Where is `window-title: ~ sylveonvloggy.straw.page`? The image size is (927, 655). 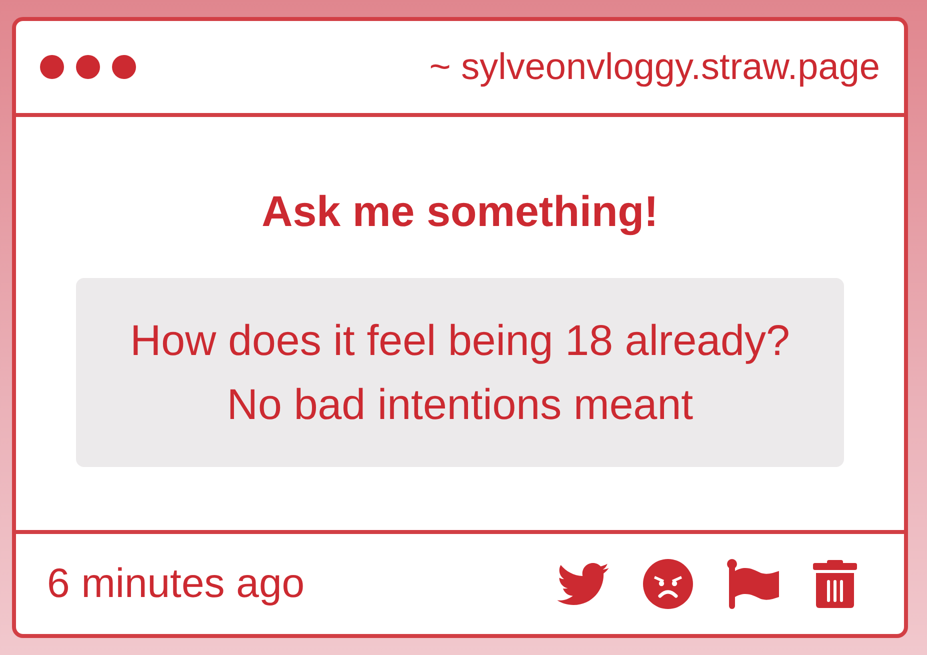 window-title: ~ sylveonvloggy.straw.page is located at coordinates (654, 66).